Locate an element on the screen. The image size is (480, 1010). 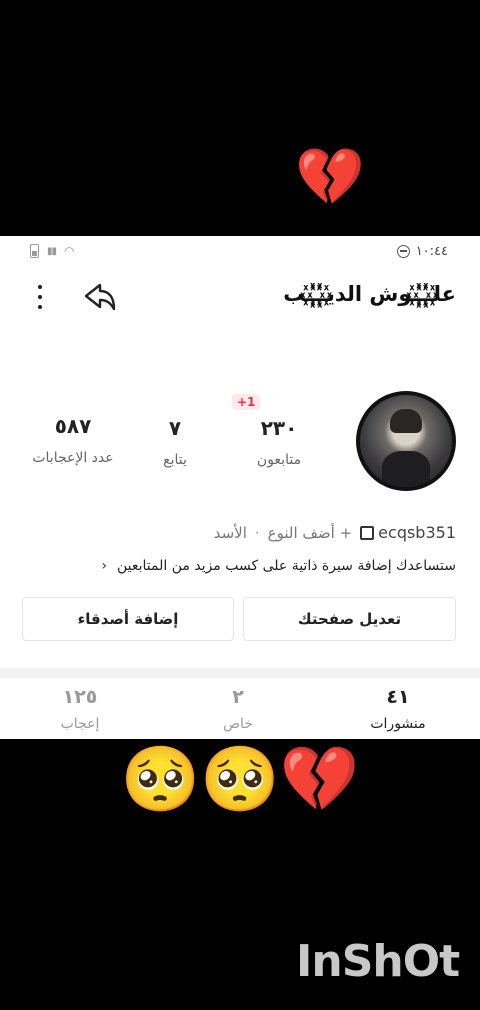
followers-count: ٢٣٠ is located at coordinates (279, 428).